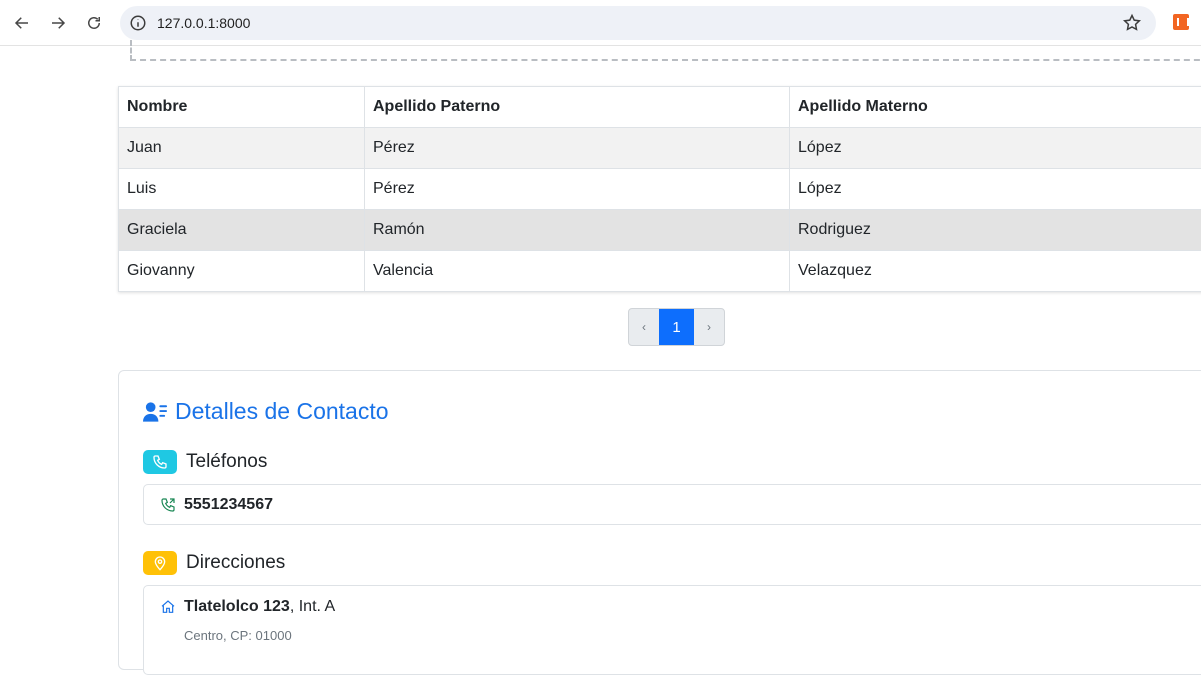  What do you see at coordinates (995, 107) in the screenshot?
I see `header-apellido-materno: Apellido Materno` at bounding box center [995, 107].